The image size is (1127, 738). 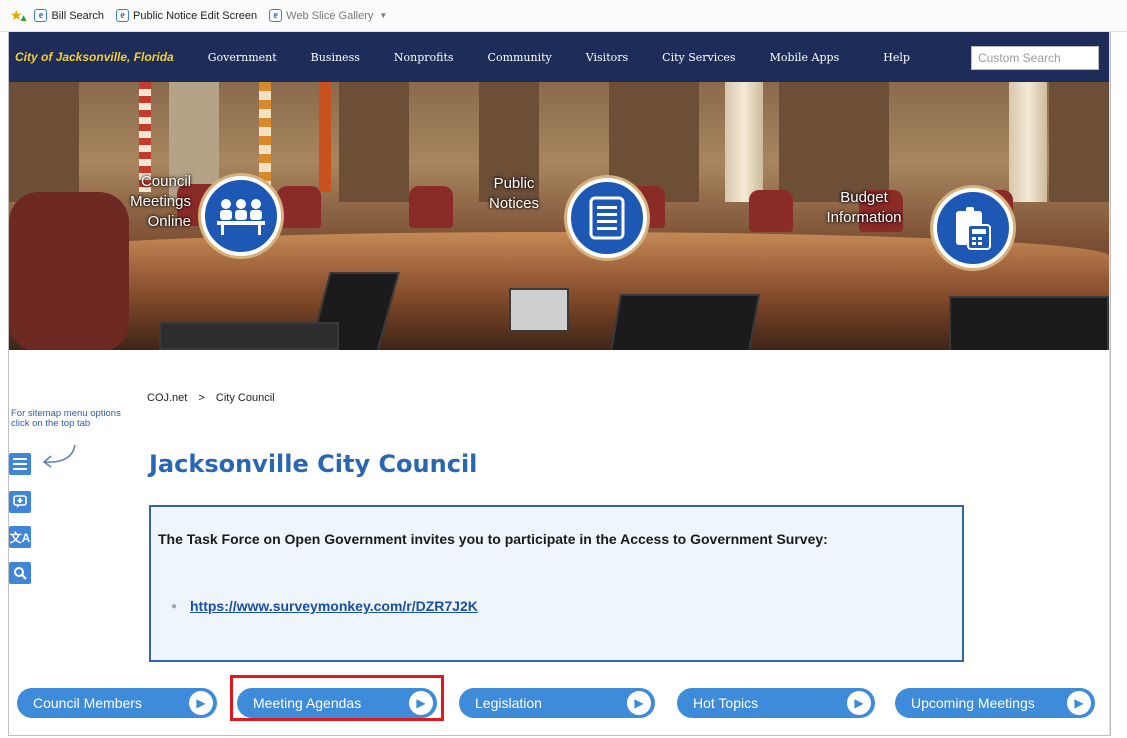 I want to click on feedback-icon, so click(x=20, y=502).